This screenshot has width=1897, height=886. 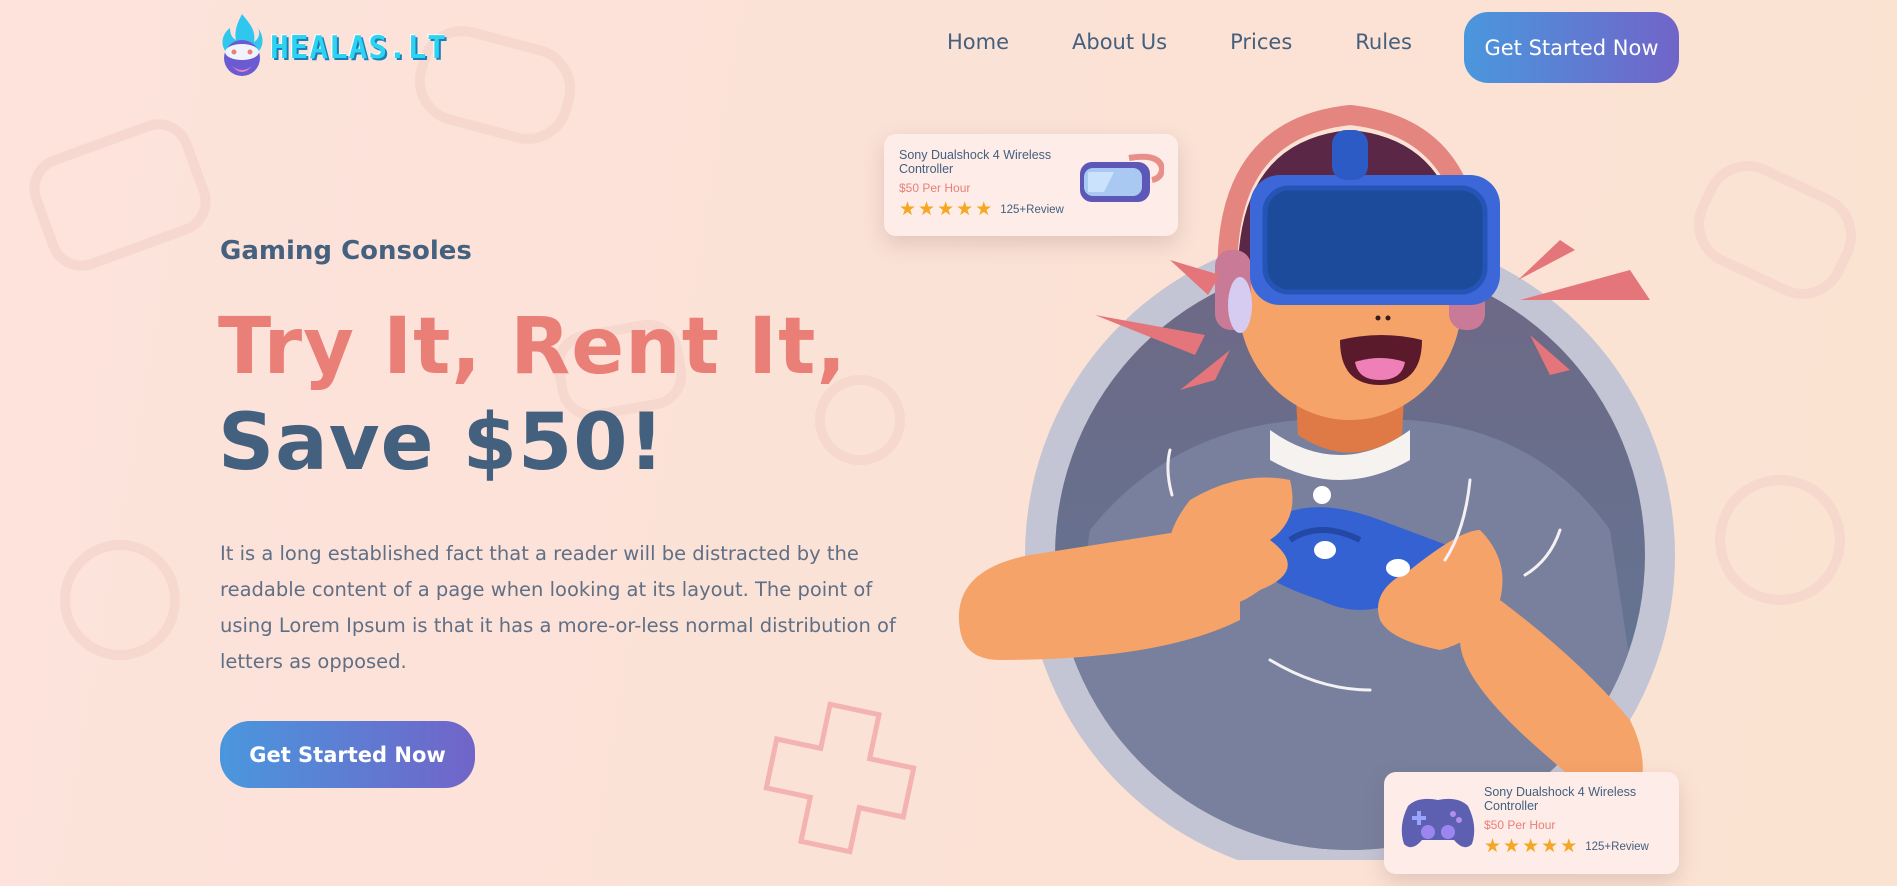 What do you see at coordinates (840, 778) in the screenshot?
I see `plus-decoration-icon` at bounding box center [840, 778].